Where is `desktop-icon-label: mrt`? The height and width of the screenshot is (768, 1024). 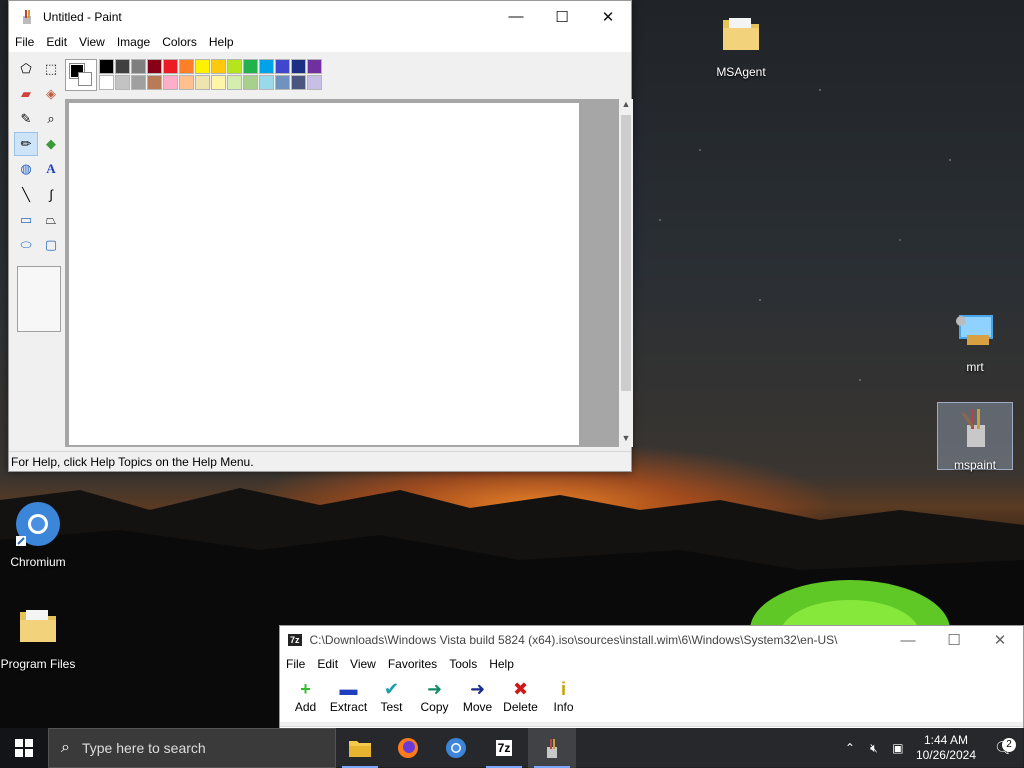 desktop-icon-label: mrt is located at coordinates (975, 367).